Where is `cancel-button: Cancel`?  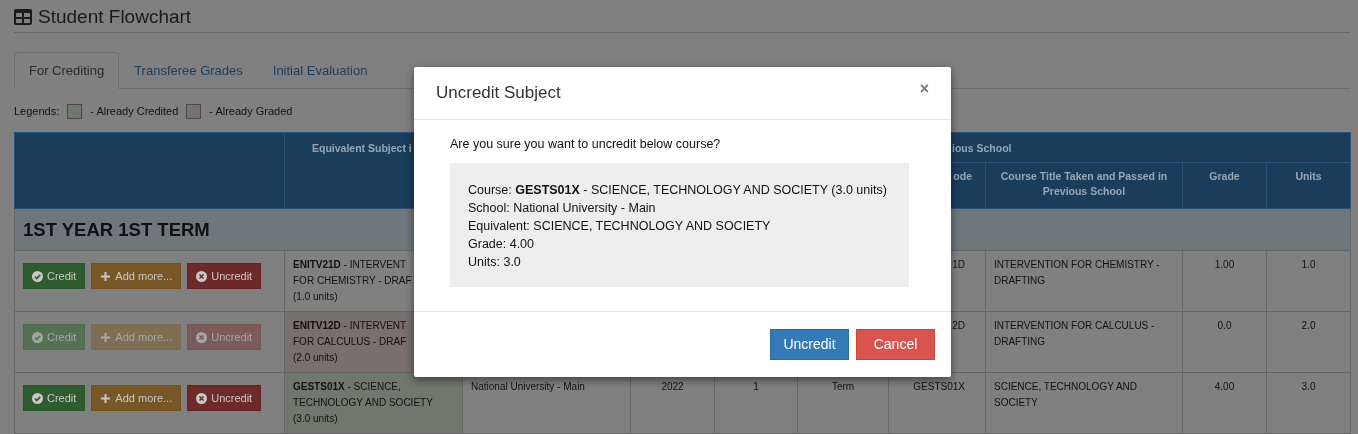
cancel-button: Cancel is located at coordinates (895, 344).